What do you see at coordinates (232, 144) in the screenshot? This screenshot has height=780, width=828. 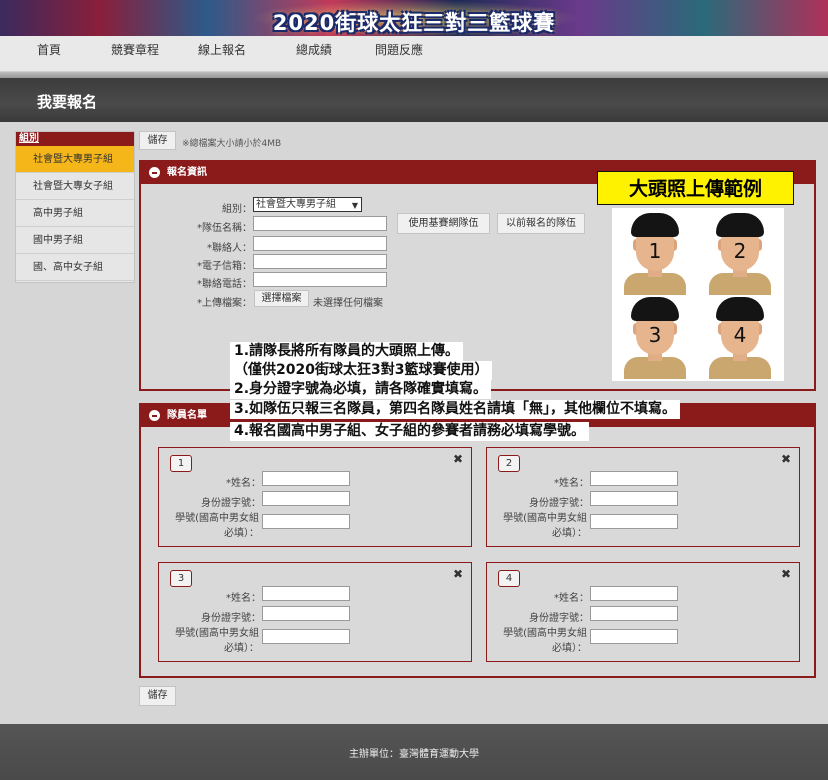 I see `file-size-note: ※總檔案大小請小於4MB` at bounding box center [232, 144].